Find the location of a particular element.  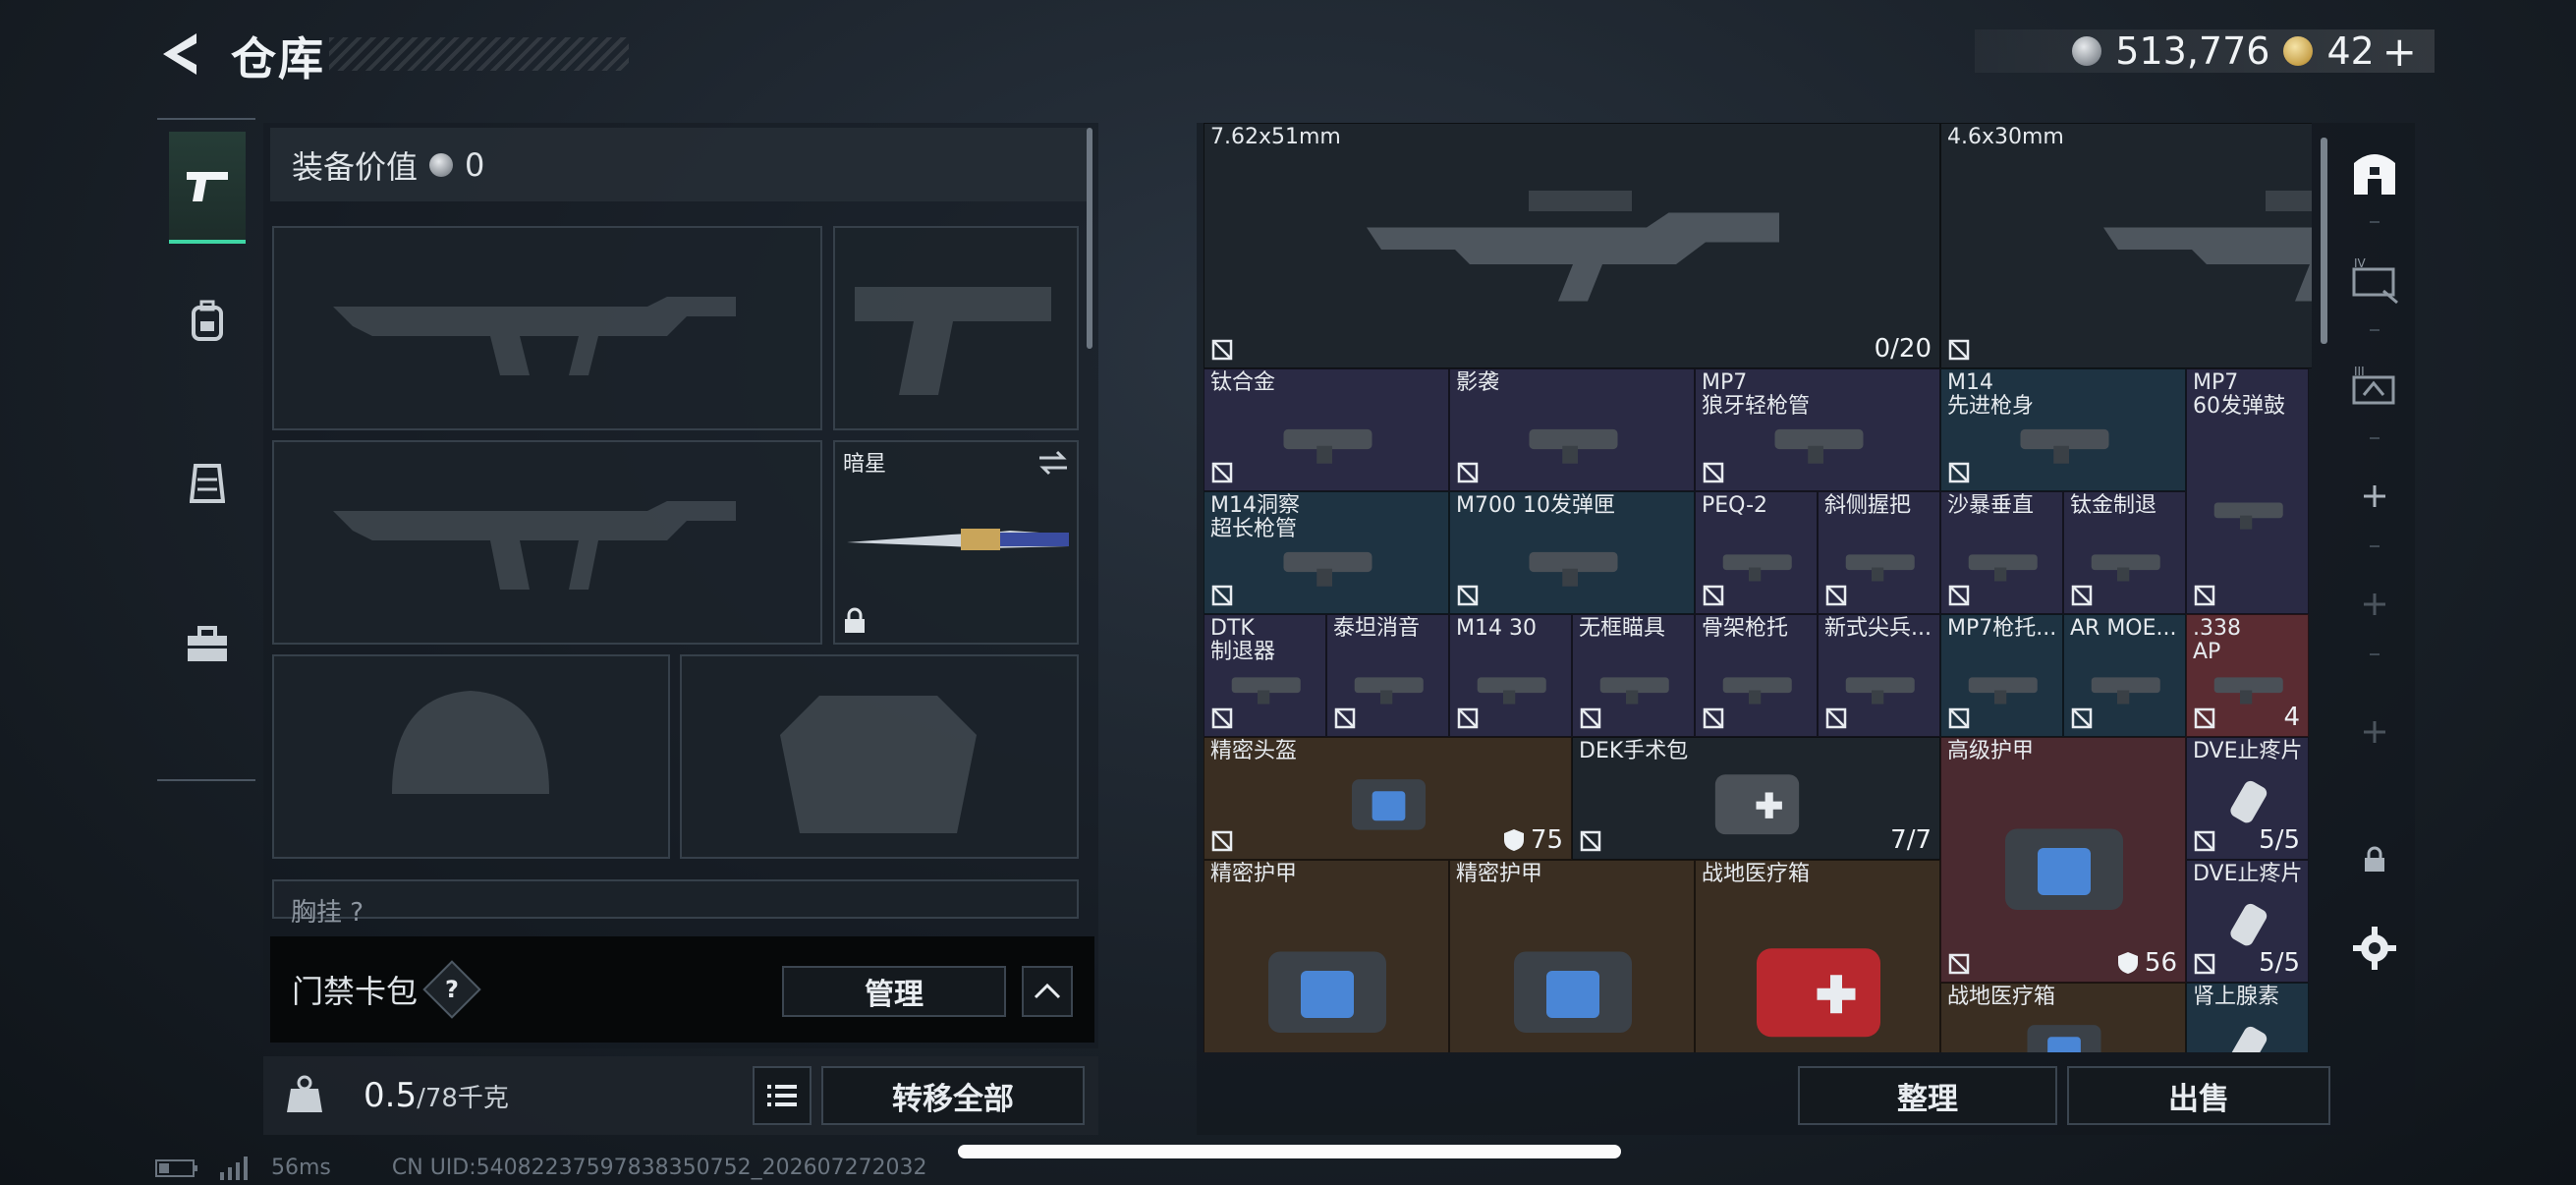

svg-text: III is located at coordinates (2359, 372).